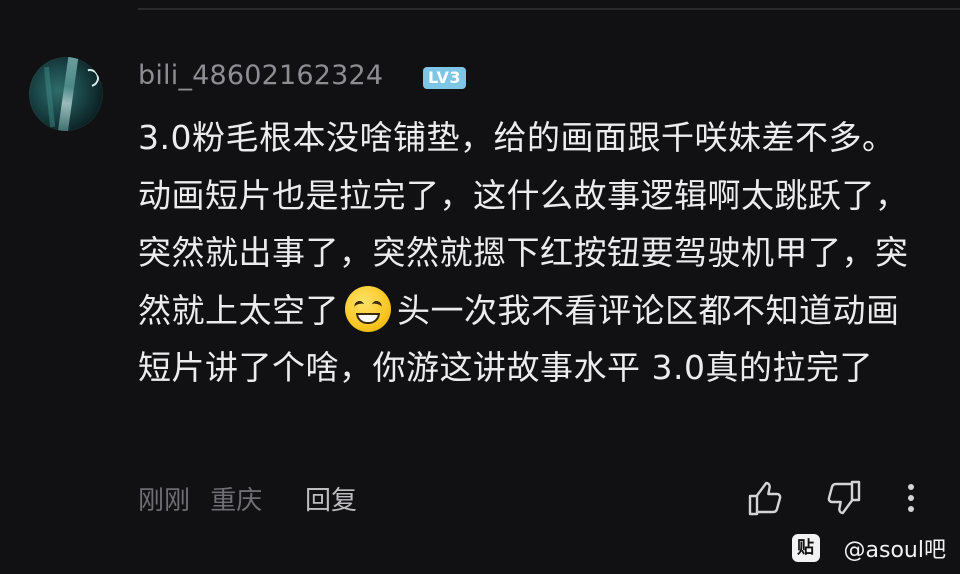 This screenshot has height=574, width=960. Describe the element at coordinates (368, 308) in the screenshot. I see `grinning-squint-emoji-icon` at that location.